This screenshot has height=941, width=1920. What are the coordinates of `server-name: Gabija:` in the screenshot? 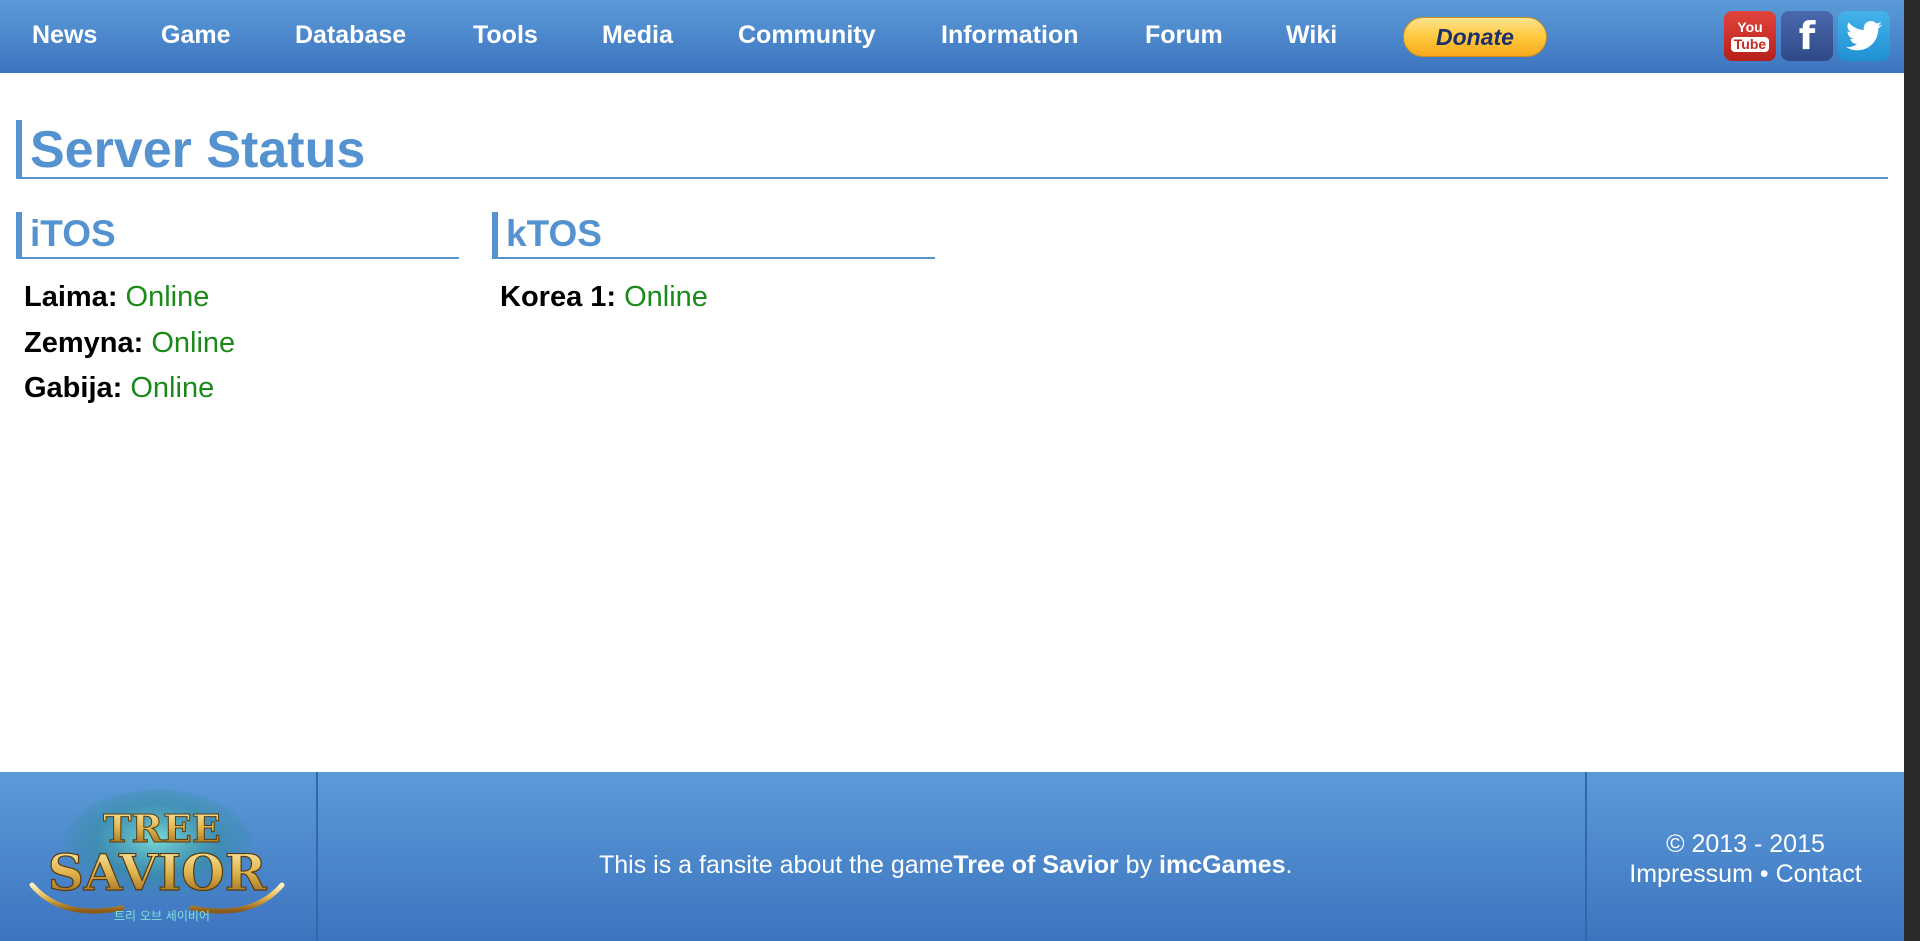 It's located at (73, 388).